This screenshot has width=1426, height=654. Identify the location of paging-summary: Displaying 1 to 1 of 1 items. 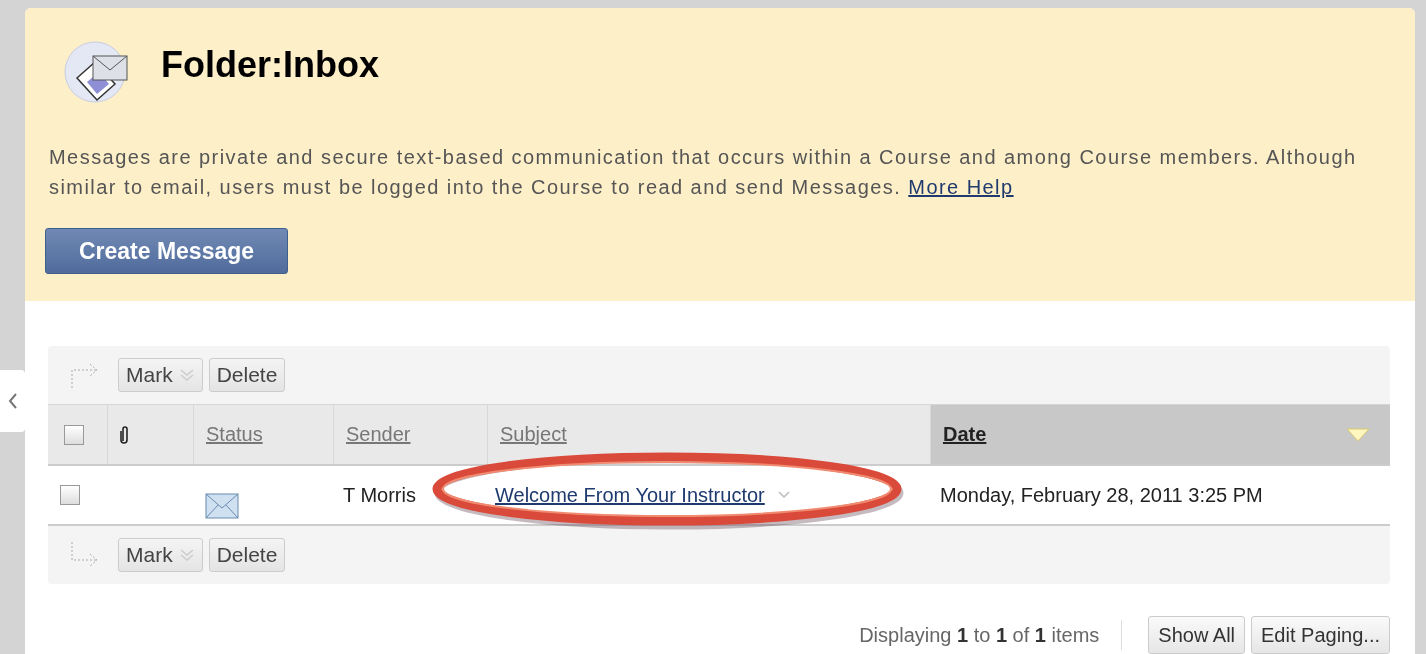
(979, 635).